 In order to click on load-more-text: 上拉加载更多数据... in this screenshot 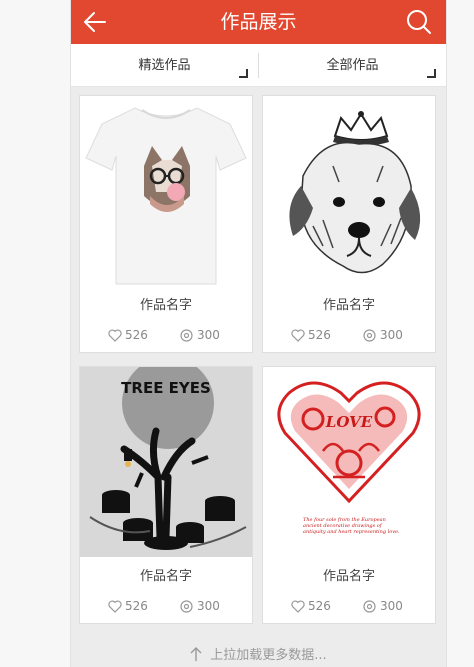, I will do `click(268, 655)`.